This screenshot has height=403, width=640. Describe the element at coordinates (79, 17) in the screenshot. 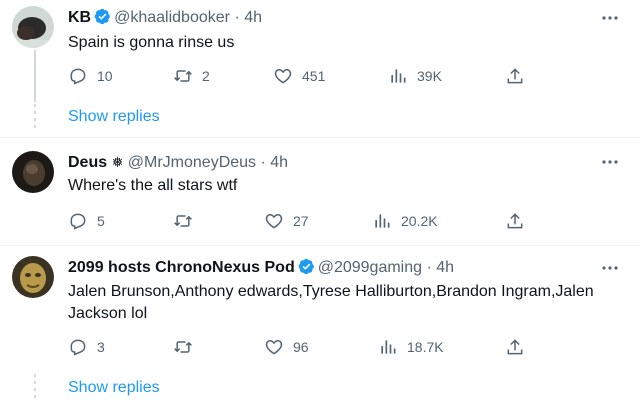

I see `display-name: KB` at that location.